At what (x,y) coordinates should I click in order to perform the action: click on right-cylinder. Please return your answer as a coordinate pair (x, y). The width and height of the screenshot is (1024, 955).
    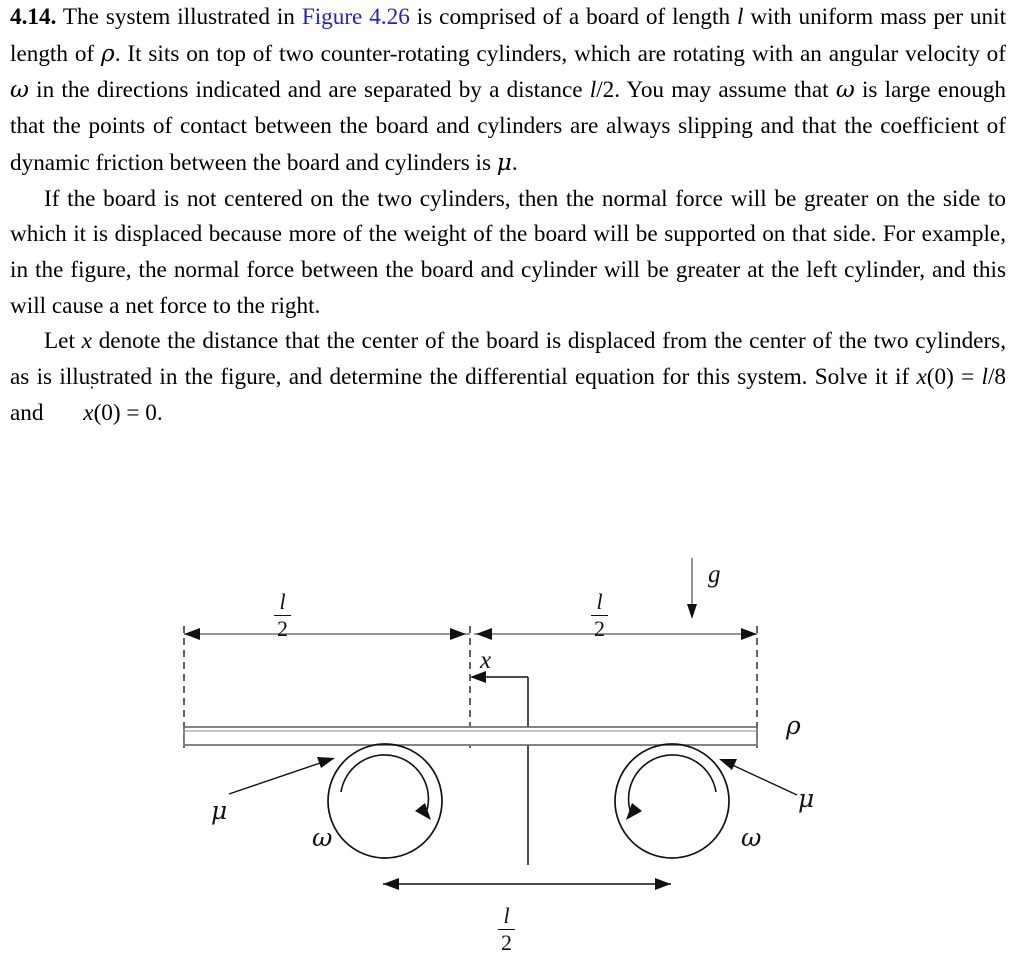
    Looking at the image, I should click on (672, 801).